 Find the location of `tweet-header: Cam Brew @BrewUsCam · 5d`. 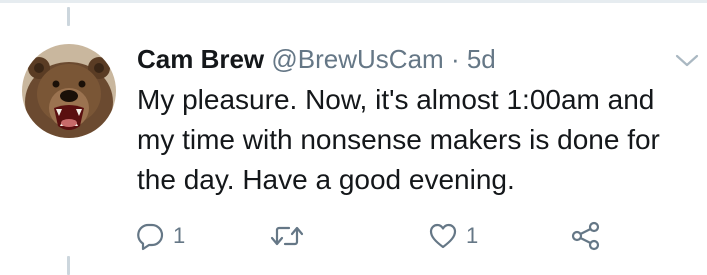

tweet-header: Cam Brew @BrewUsCam · 5d is located at coordinates (316, 59).